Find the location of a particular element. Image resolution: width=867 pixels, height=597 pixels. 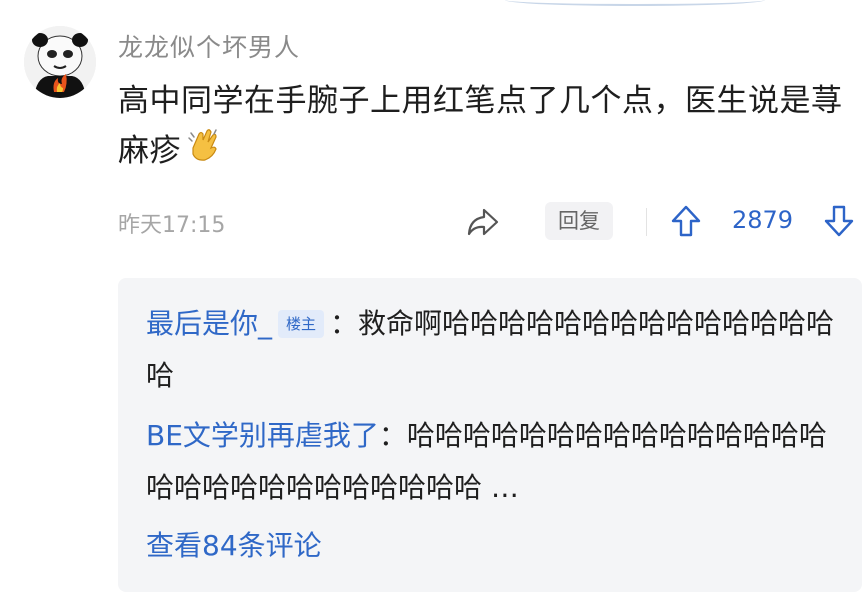

comment-meta-row: 昨天17:15 回复 2879 is located at coordinates (433, 223).